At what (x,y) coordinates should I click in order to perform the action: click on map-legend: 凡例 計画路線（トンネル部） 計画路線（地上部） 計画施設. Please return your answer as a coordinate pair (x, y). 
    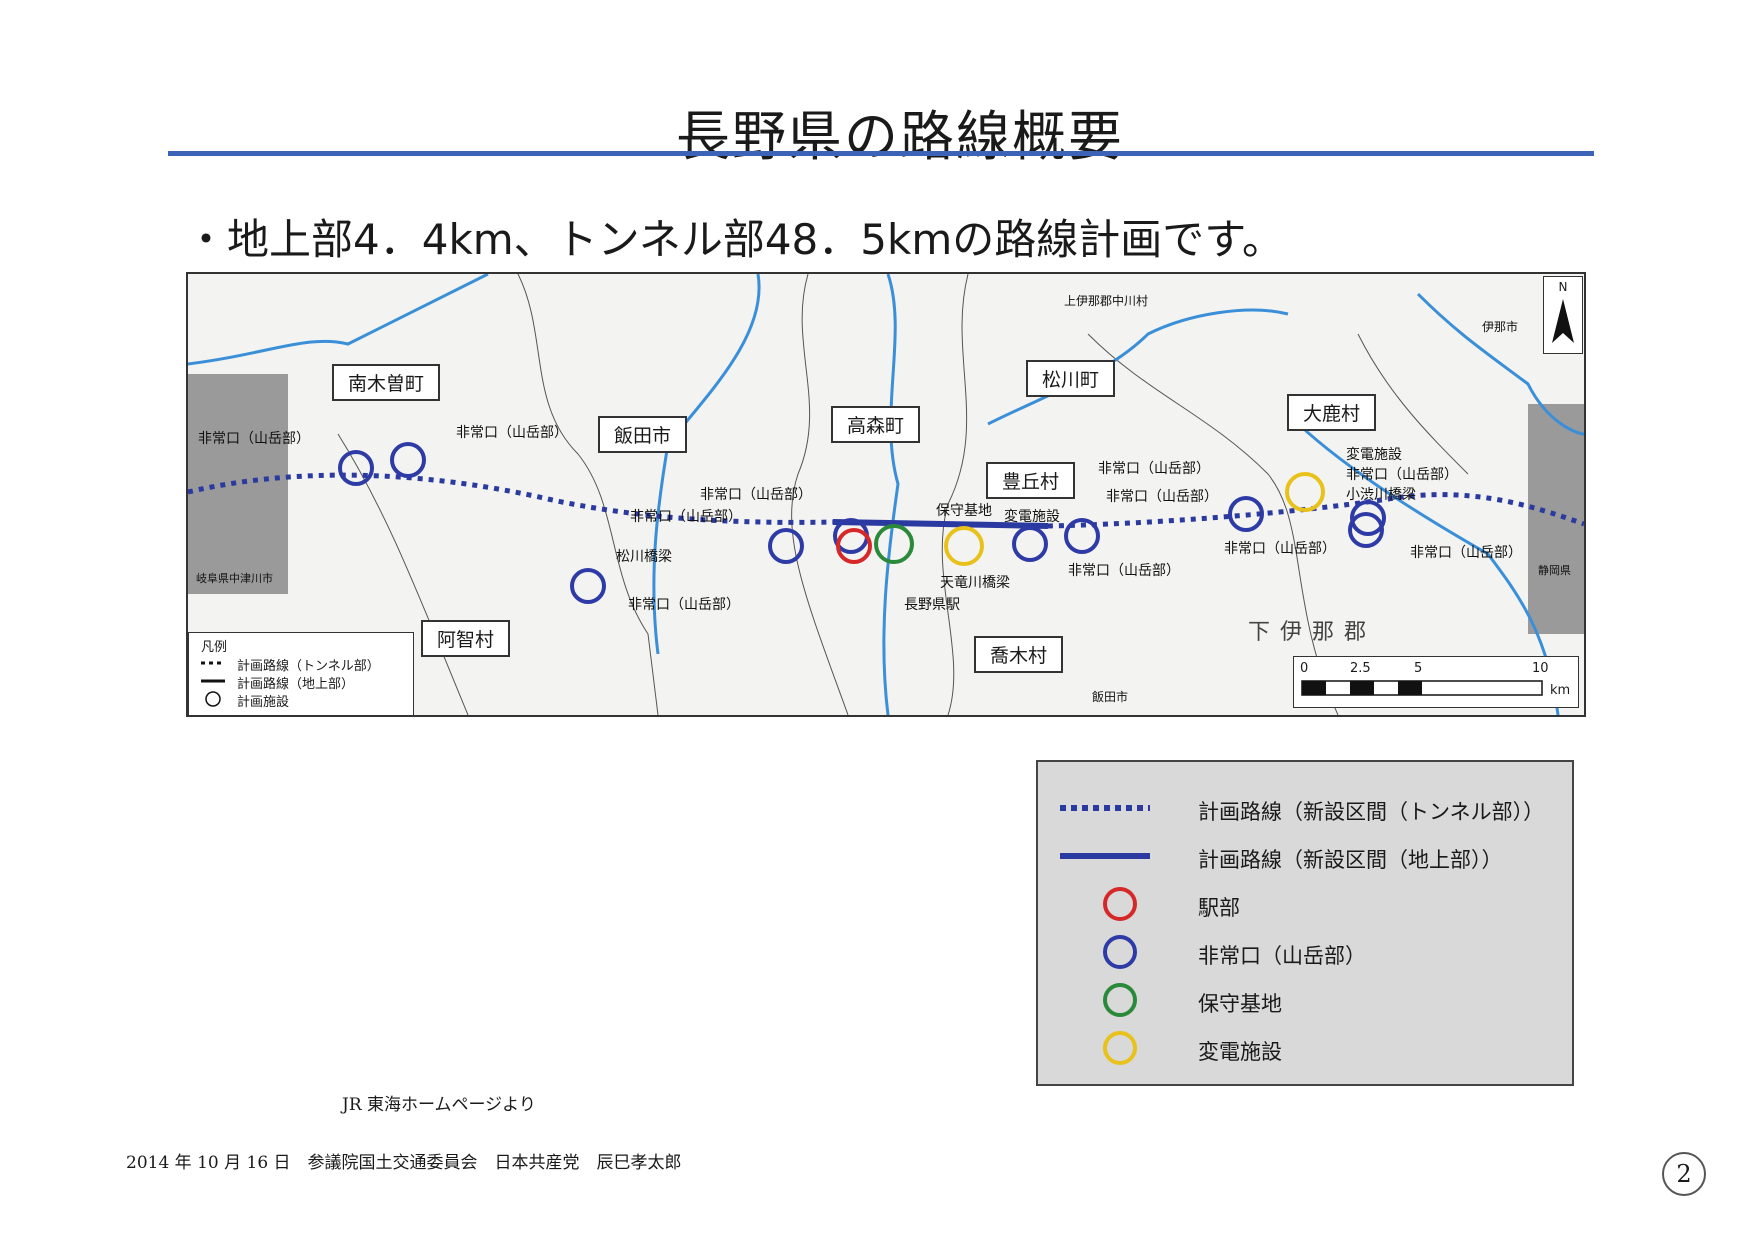
    Looking at the image, I should click on (301, 673).